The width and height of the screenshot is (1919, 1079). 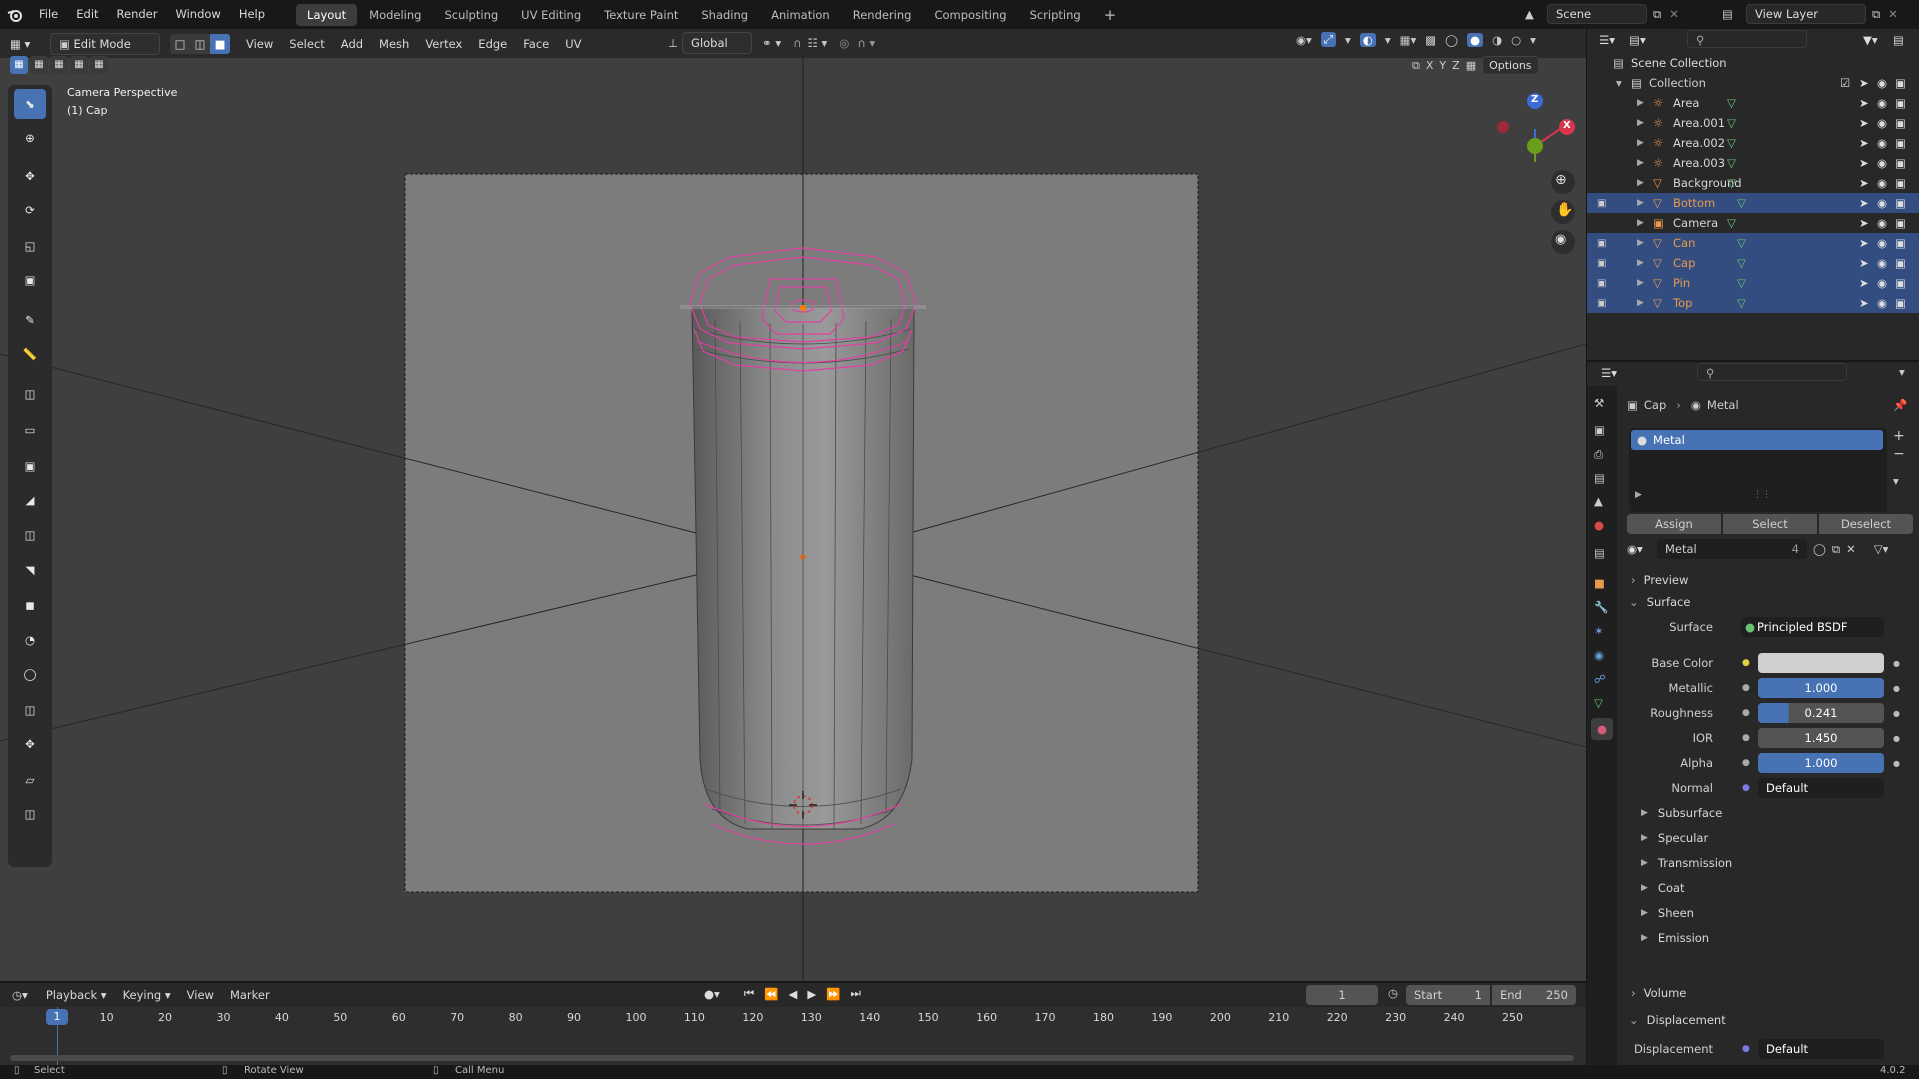 What do you see at coordinates (1753, 103) in the screenshot?
I see `outliner-item-row: ▶ ☼ Area ▽ ➤ ◉ ▣` at bounding box center [1753, 103].